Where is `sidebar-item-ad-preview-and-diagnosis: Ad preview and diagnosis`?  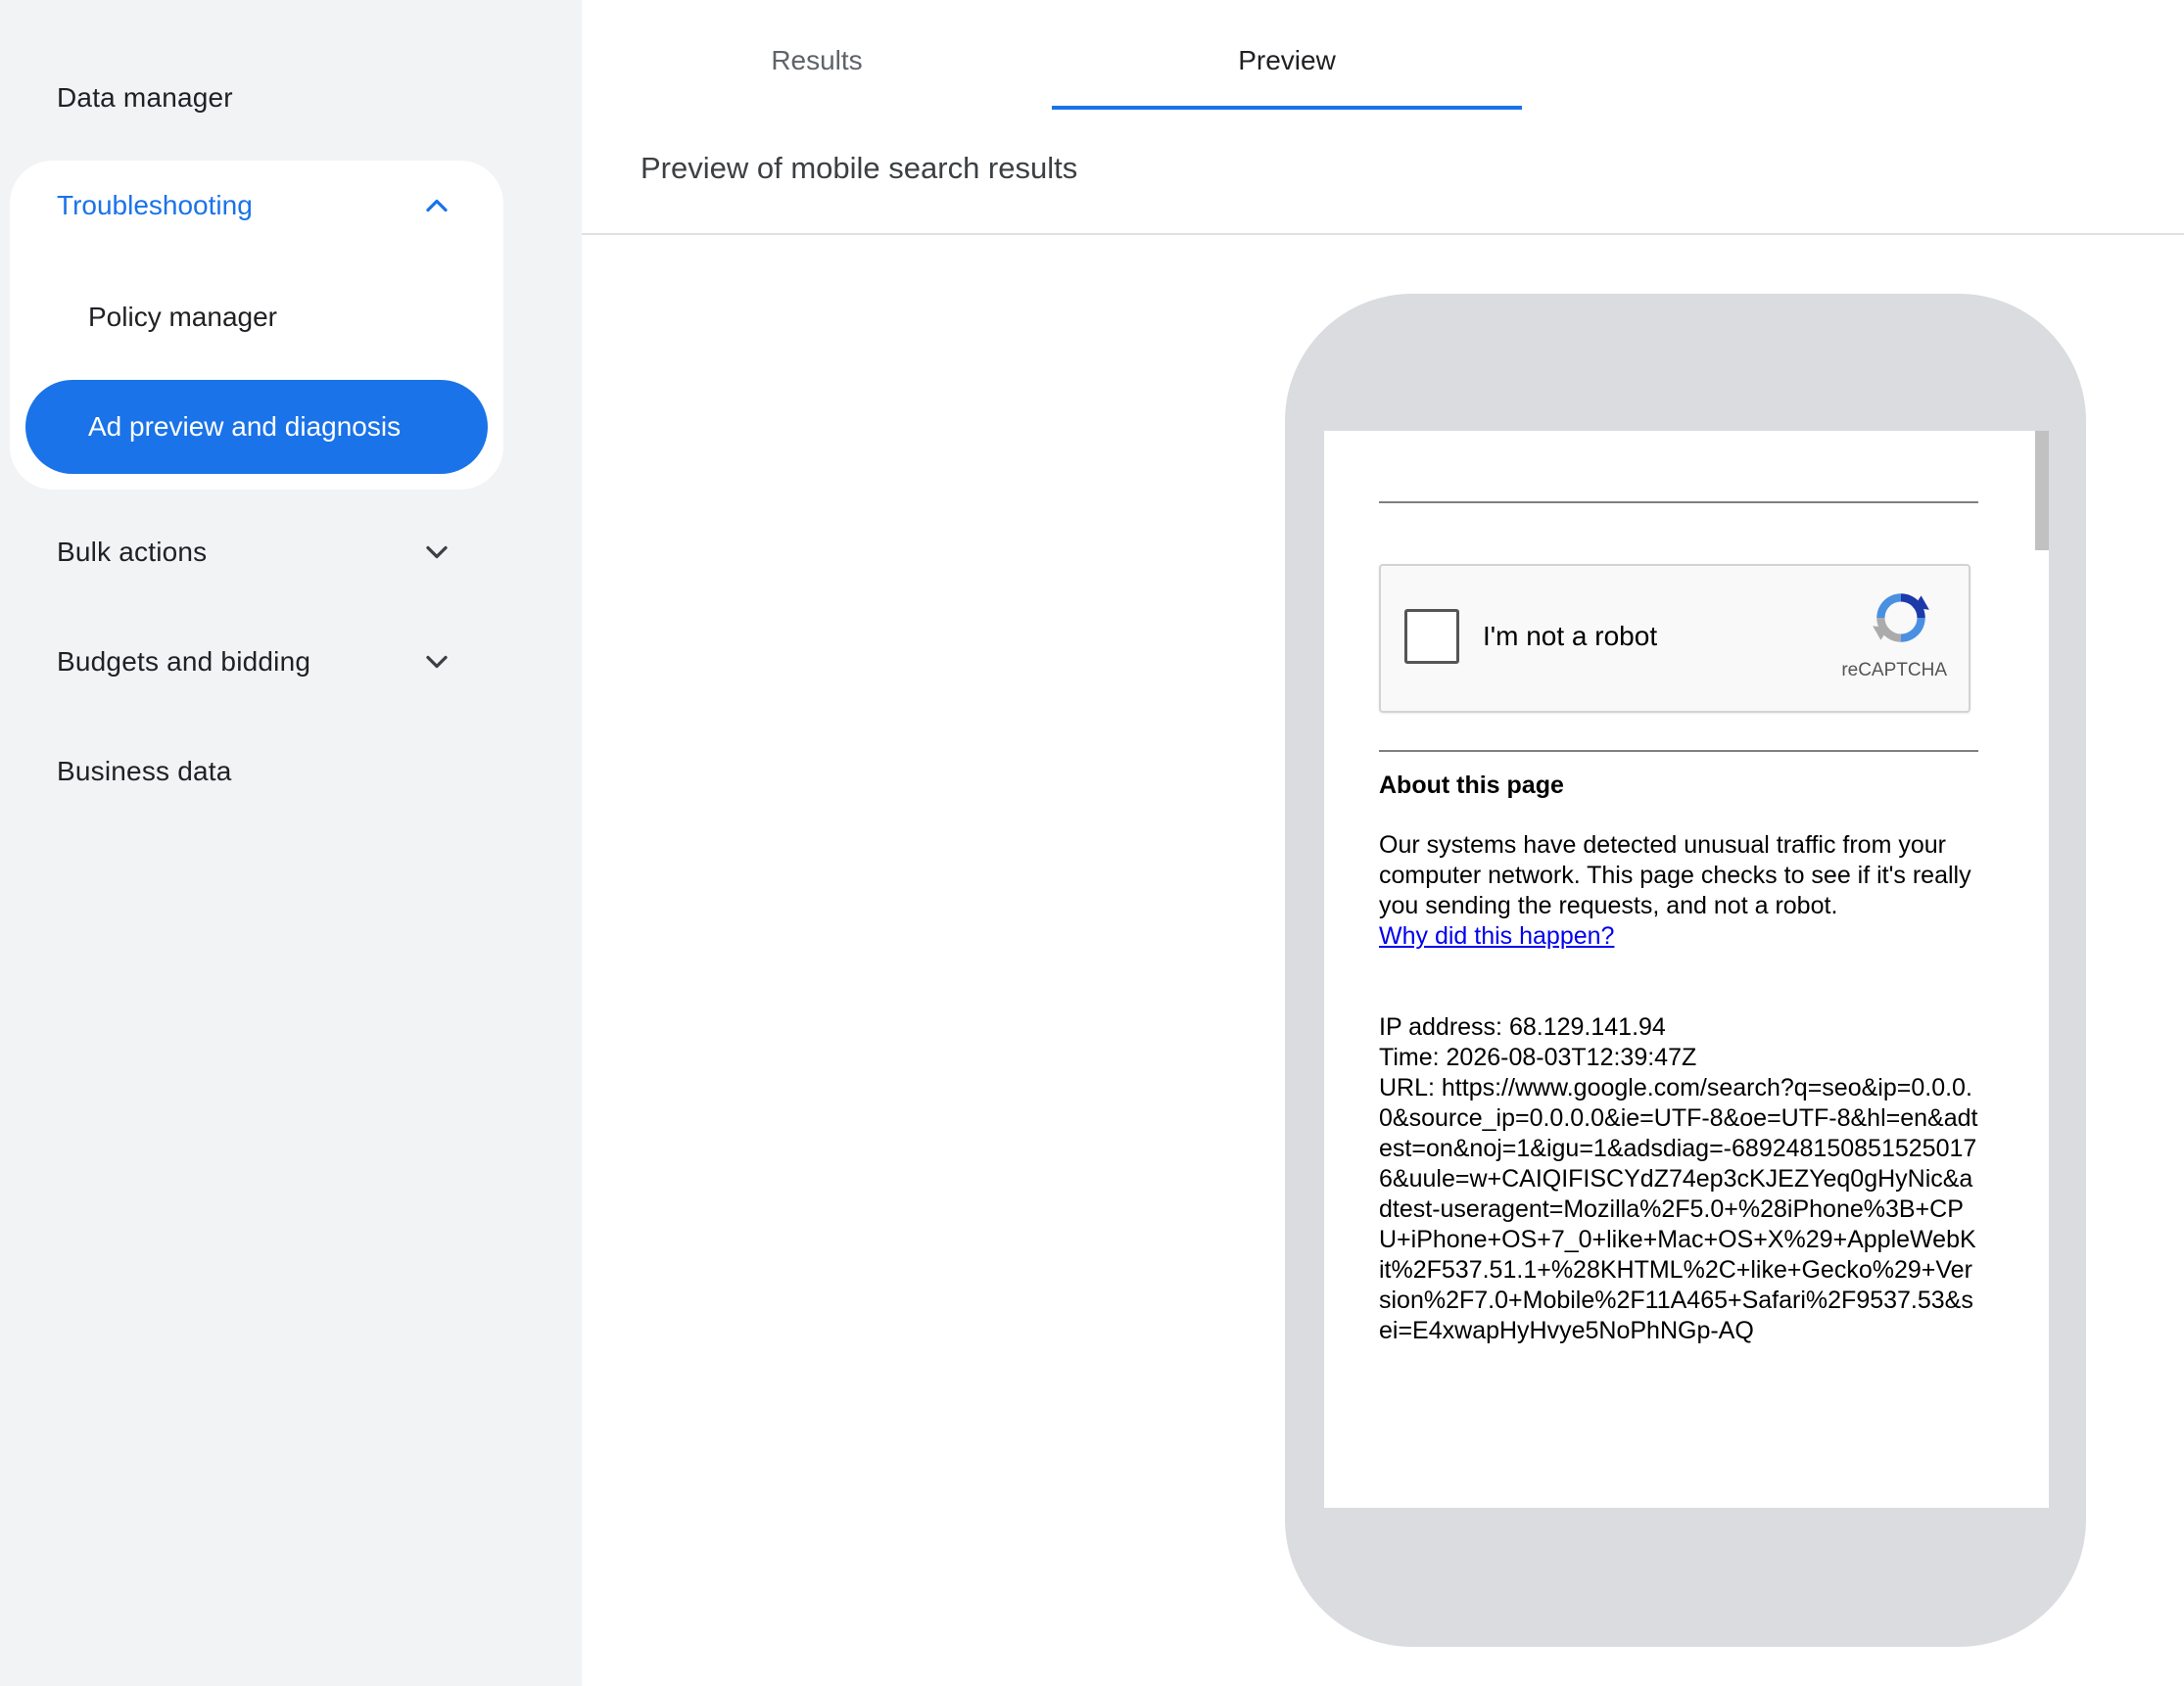
sidebar-item-ad-preview-and-diagnosis: Ad preview and diagnosis is located at coordinates (256, 427).